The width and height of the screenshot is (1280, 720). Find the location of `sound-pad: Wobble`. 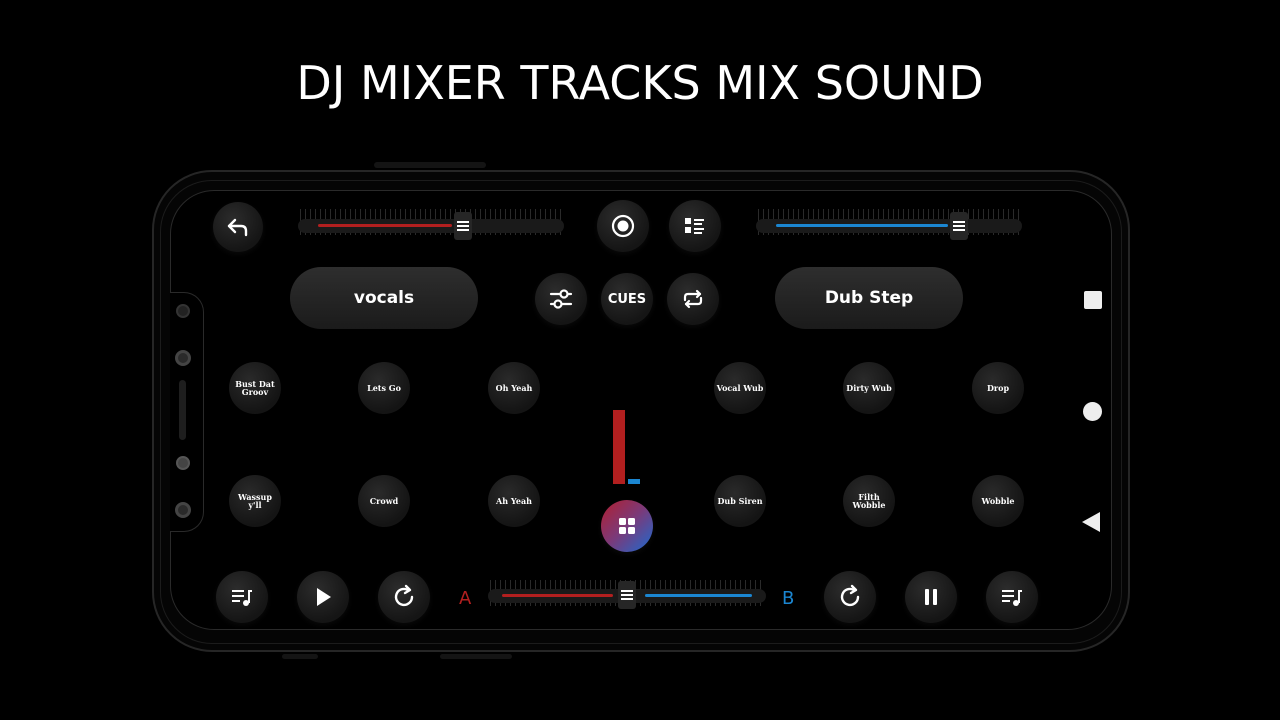

sound-pad: Wobble is located at coordinates (998, 501).